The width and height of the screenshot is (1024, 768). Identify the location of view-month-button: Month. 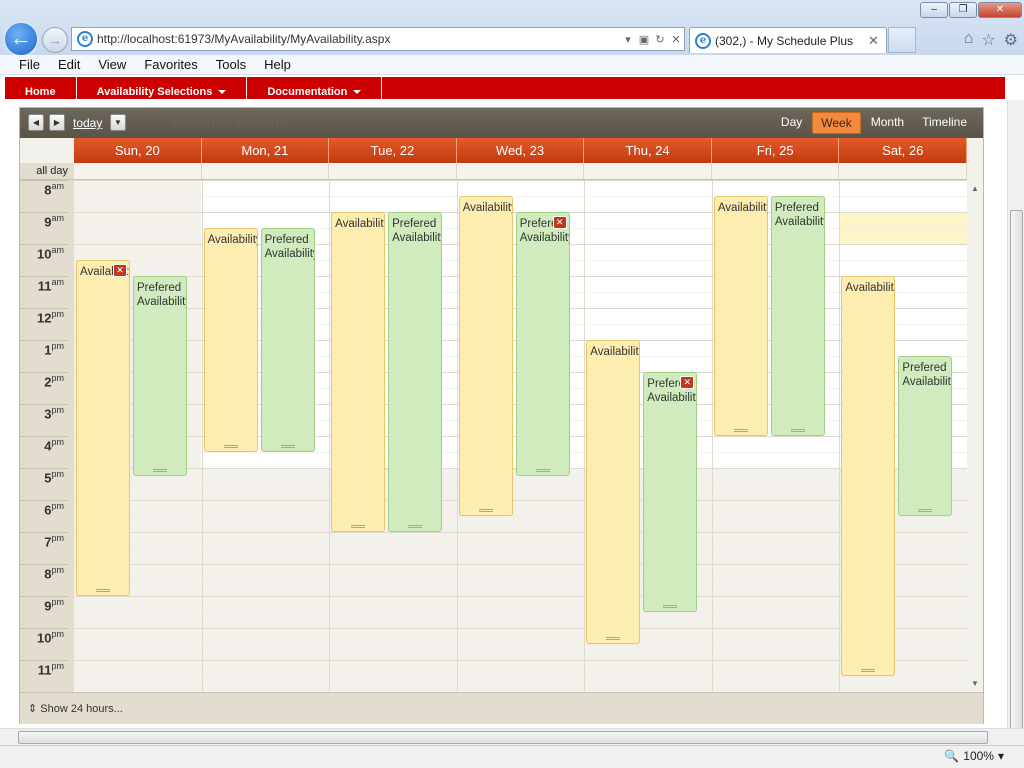
(887, 123).